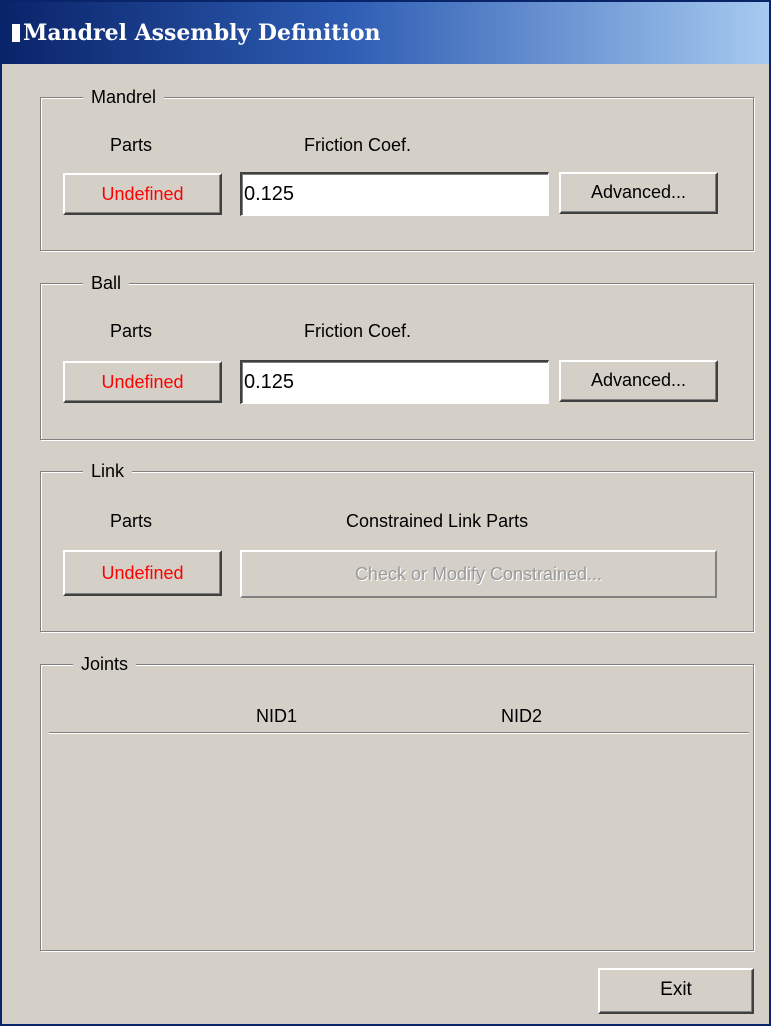  What do you see at coordinates (105, 664) in the screenshot?
I see `joints-legend: Joints` at bounding box center [105, 664].